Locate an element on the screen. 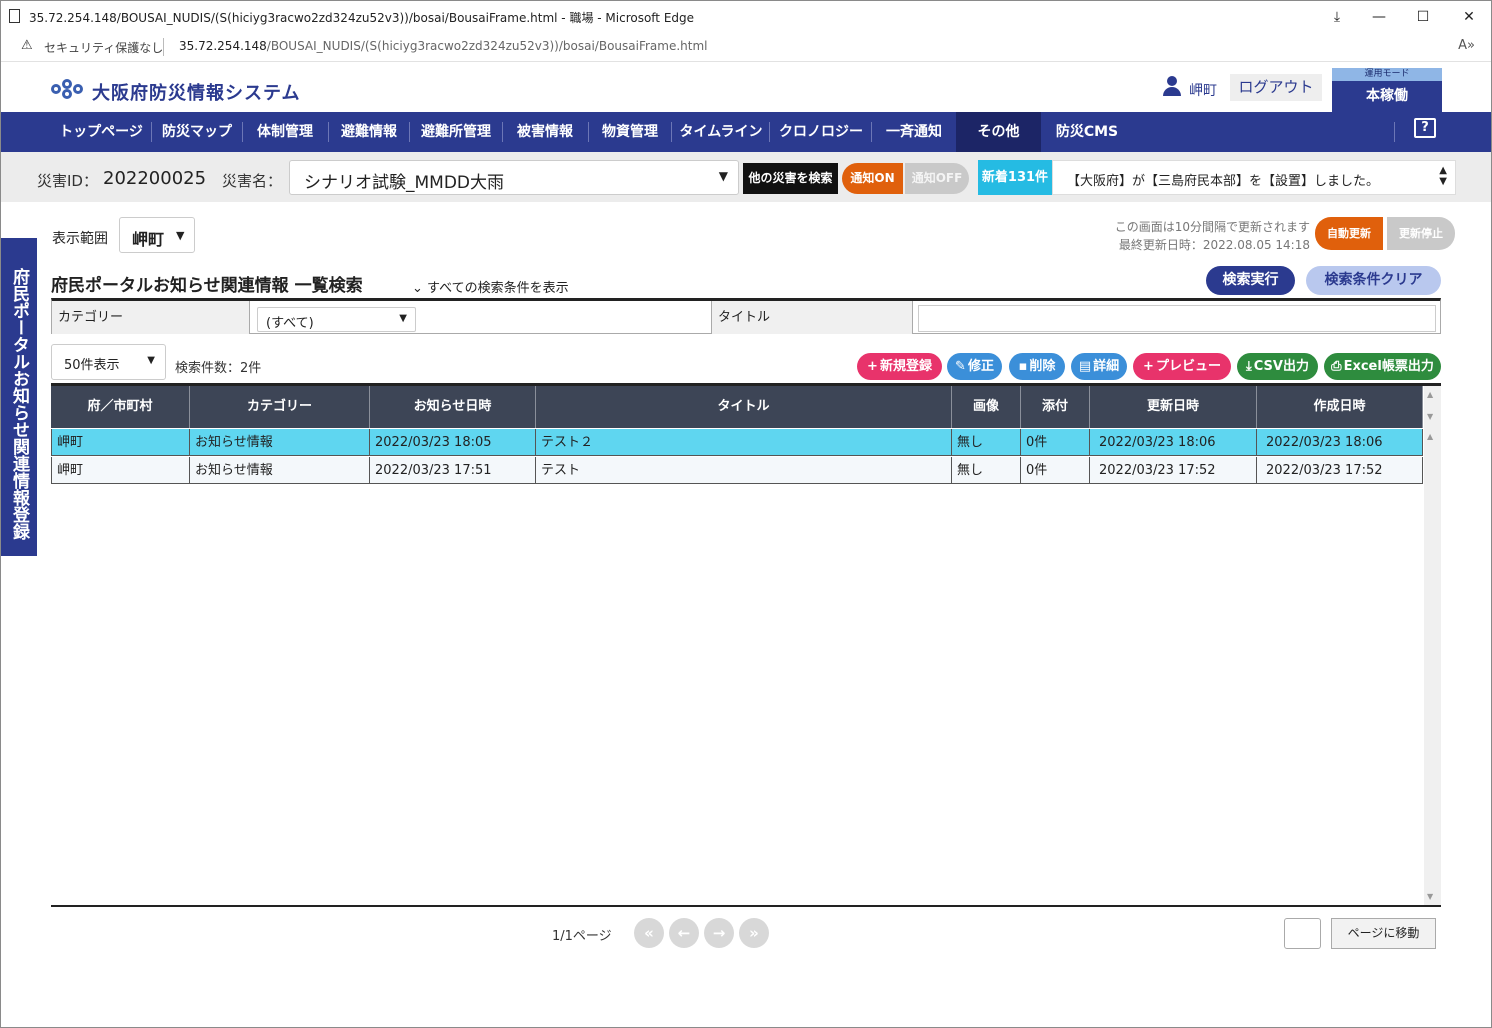  nav-top-page: トップページ is located at coordinates (101, 132).